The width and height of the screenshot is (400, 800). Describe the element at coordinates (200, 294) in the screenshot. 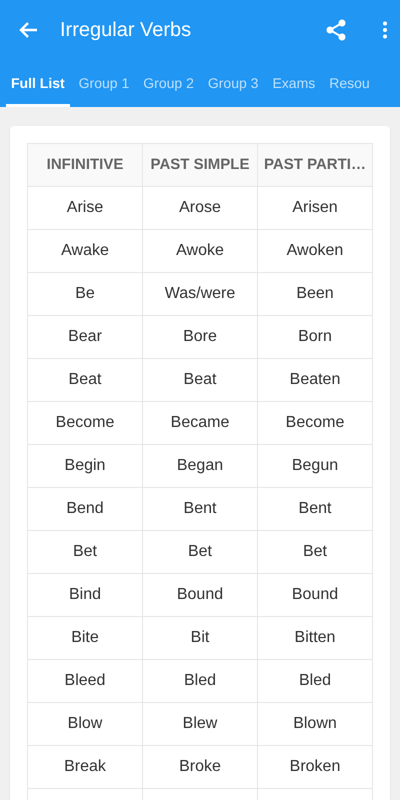

I see `table-cell: Was/were` at that location.